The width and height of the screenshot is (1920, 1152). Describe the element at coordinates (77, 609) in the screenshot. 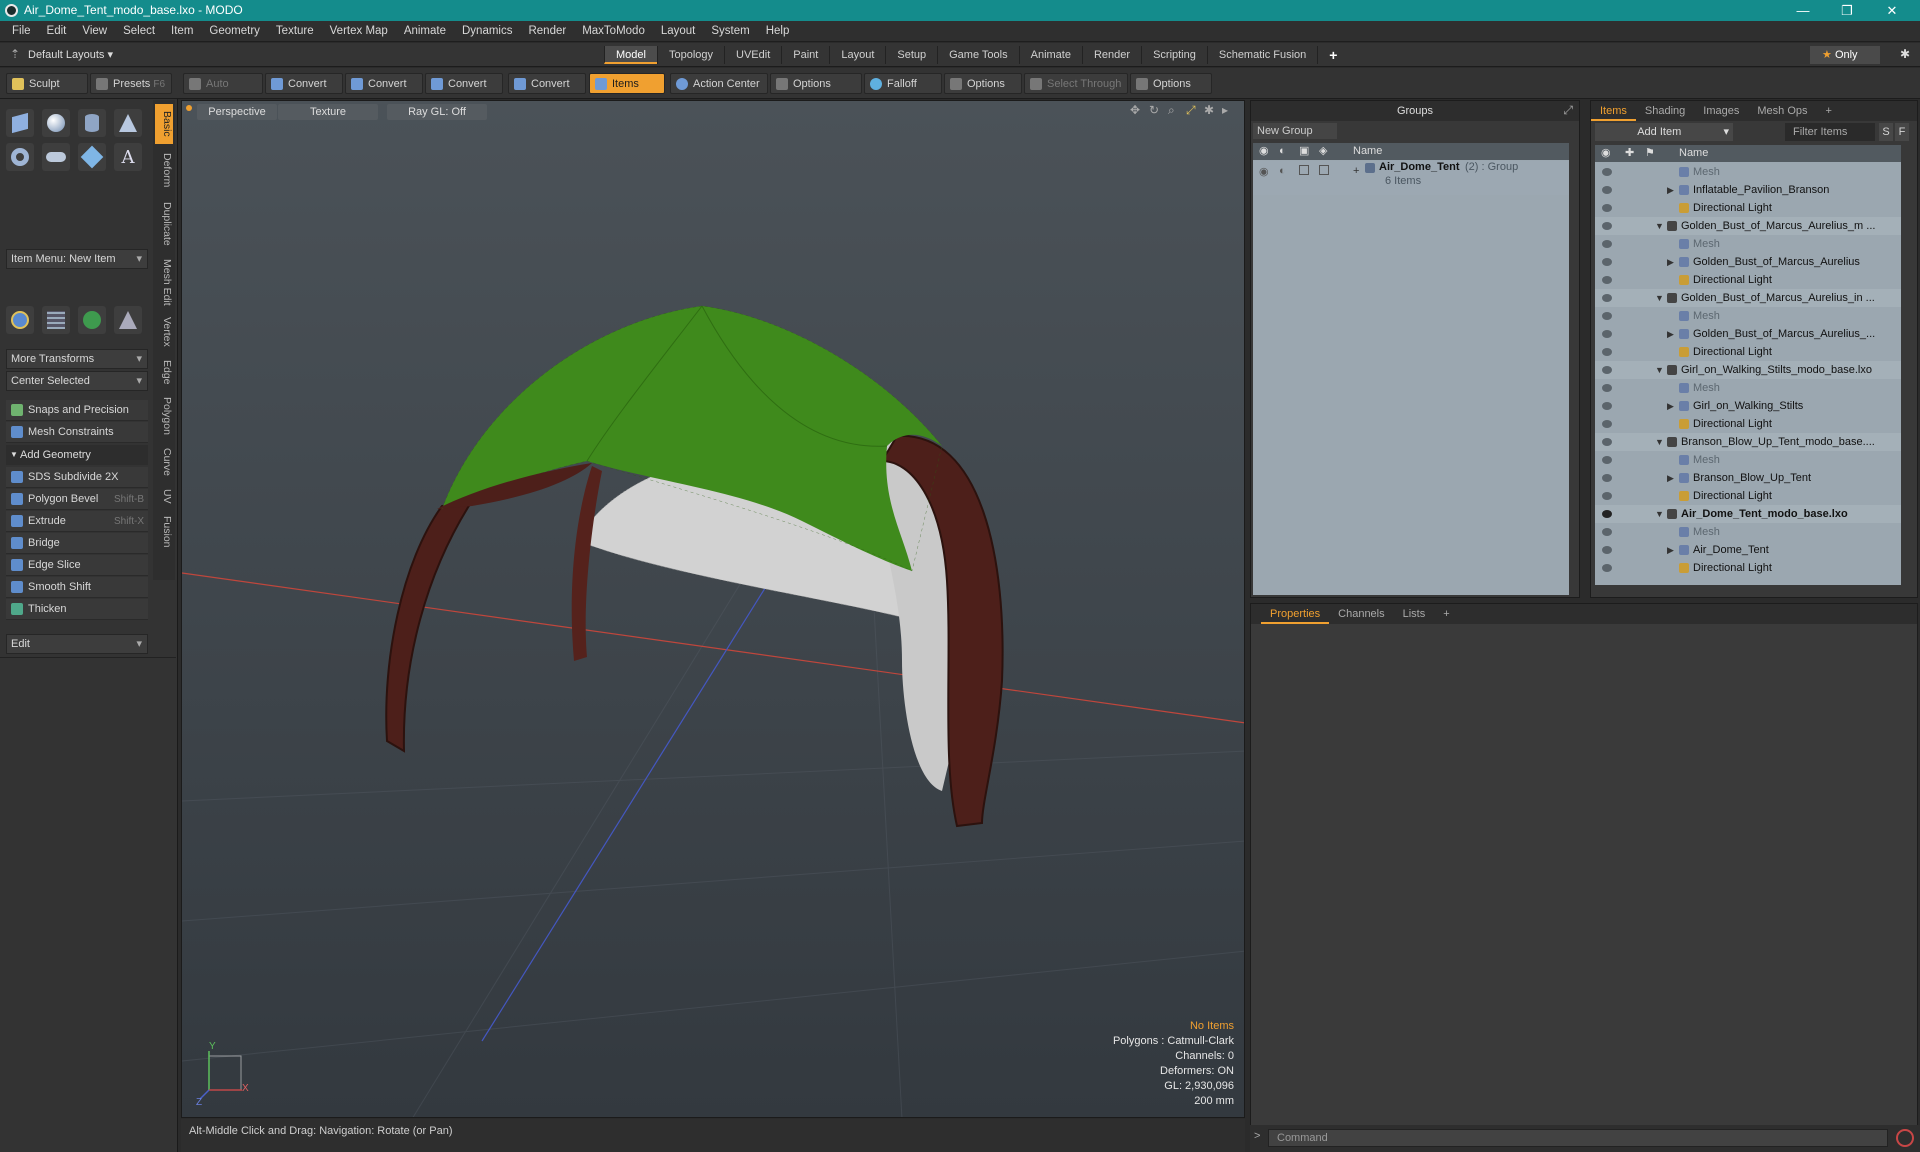

I see `thicken-button: Thicken` at that location.